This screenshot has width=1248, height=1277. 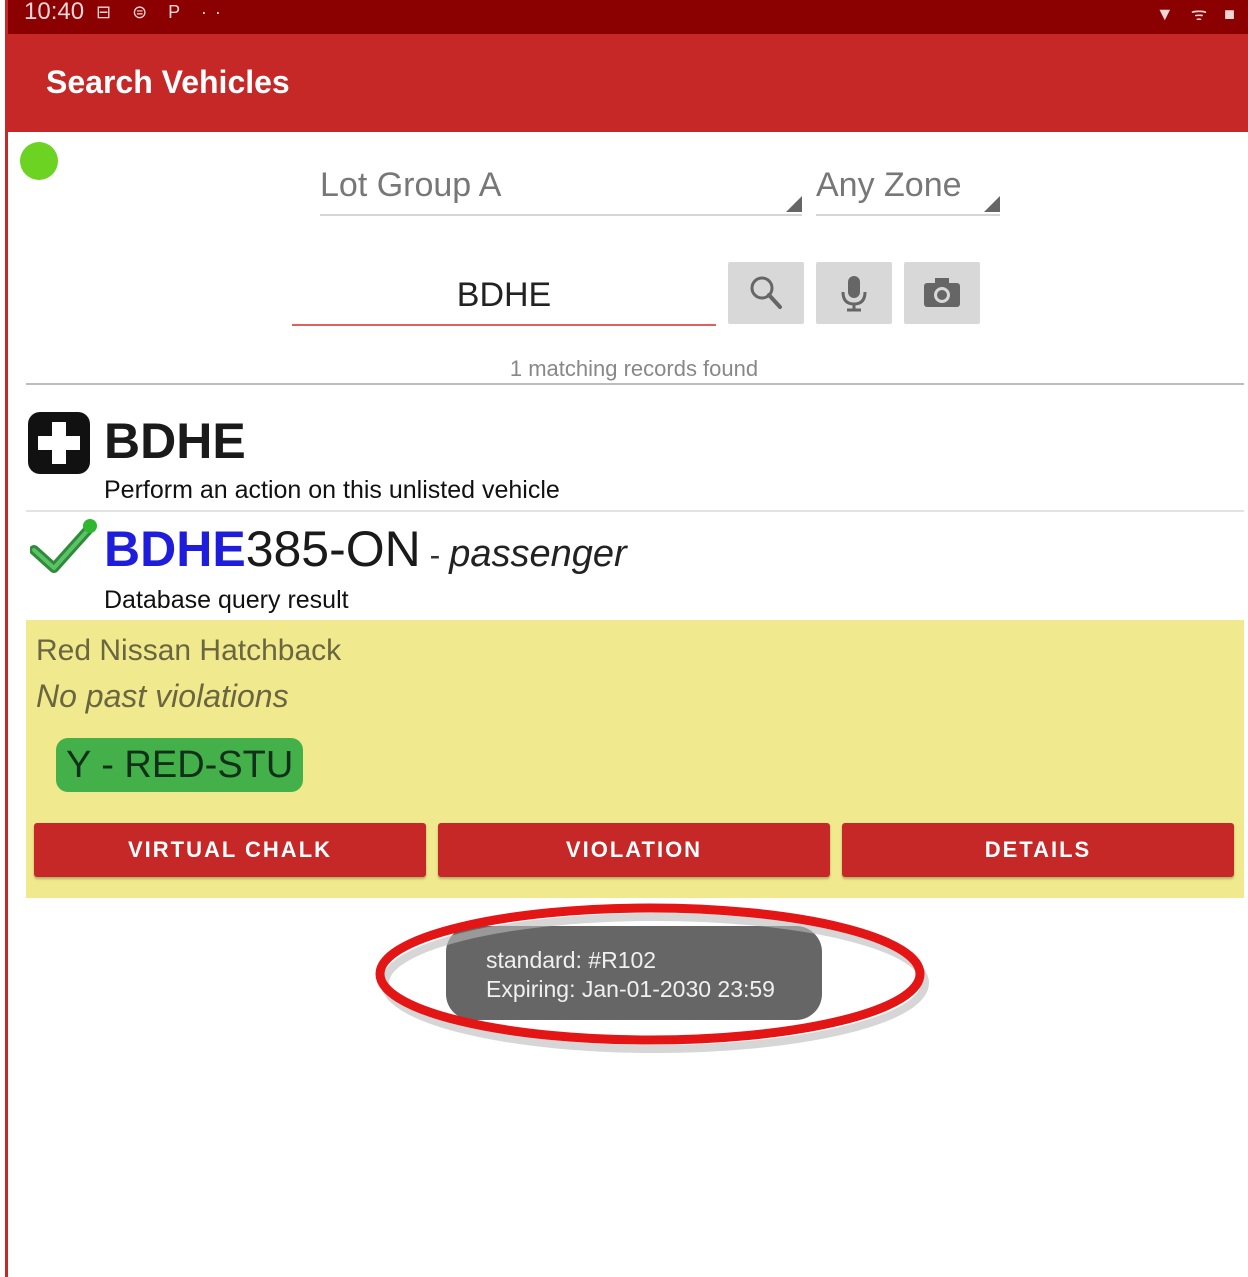 What do you see at coordinates (175, 441) in the screenshot?
I see `unlisted-plate: BDHE` at bounding box center [175, 441].